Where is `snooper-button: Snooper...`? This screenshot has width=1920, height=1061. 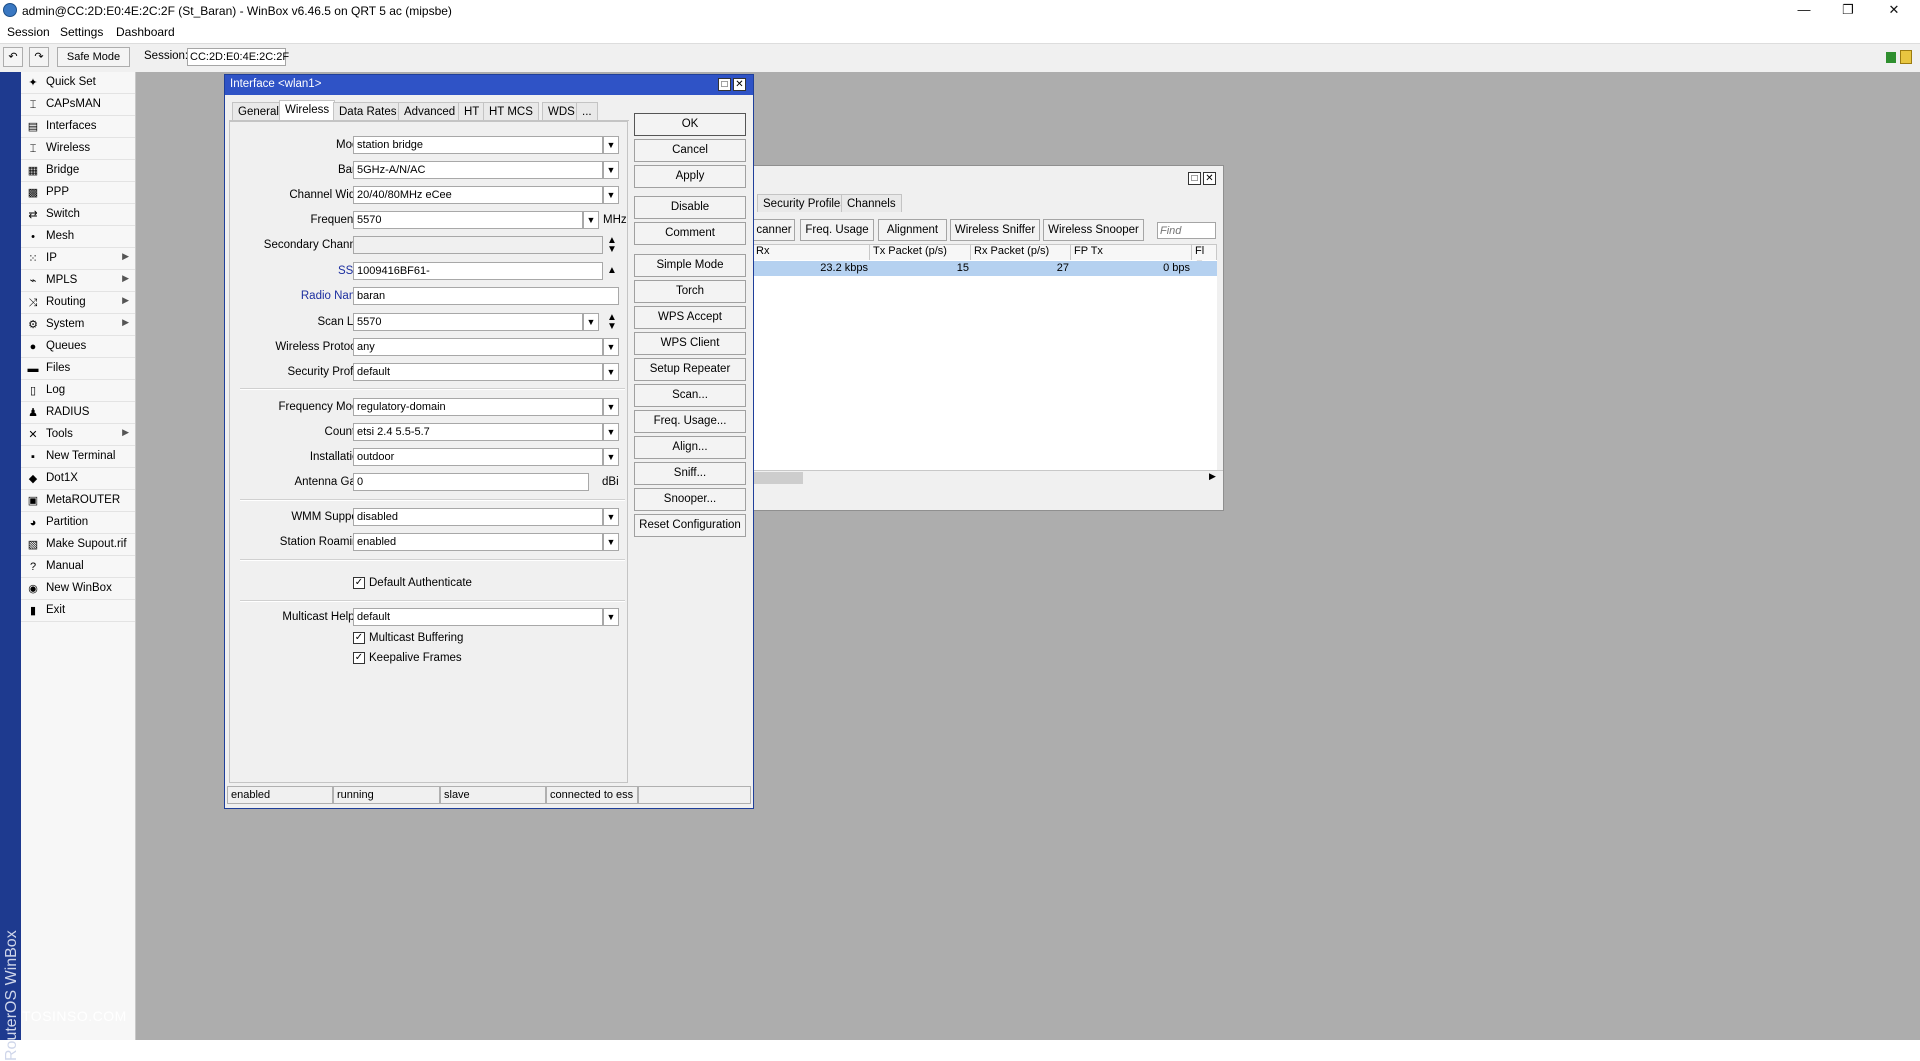 snooper-button: Snooper... is located at coordinates (690, 499).